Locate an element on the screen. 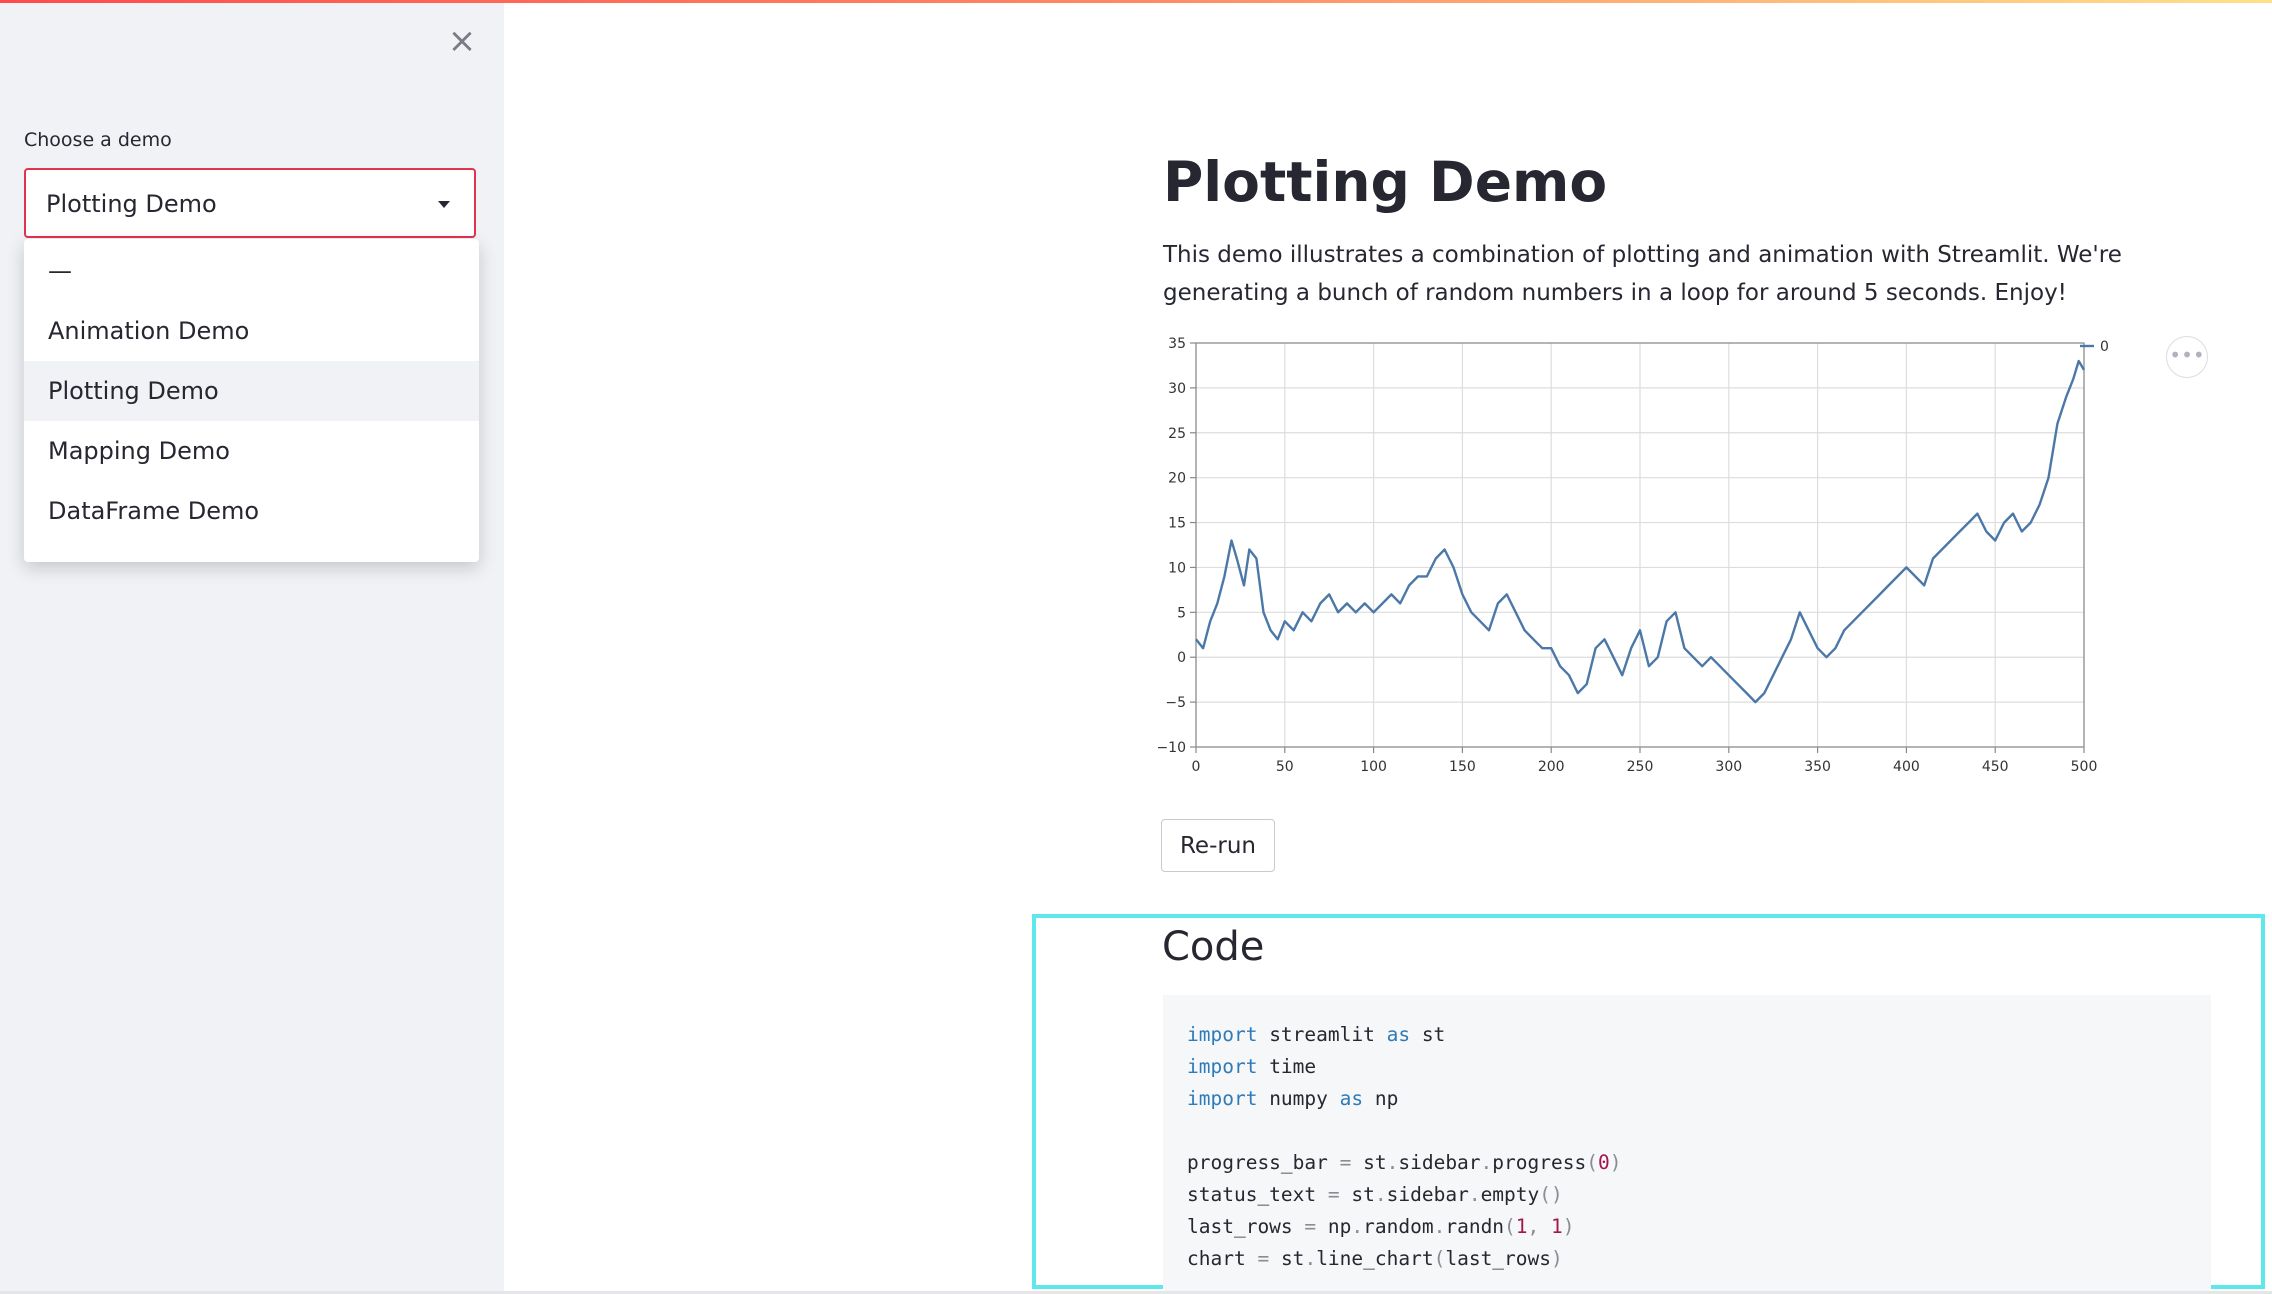  code-token: random is located at coordinates (1398, 1226).